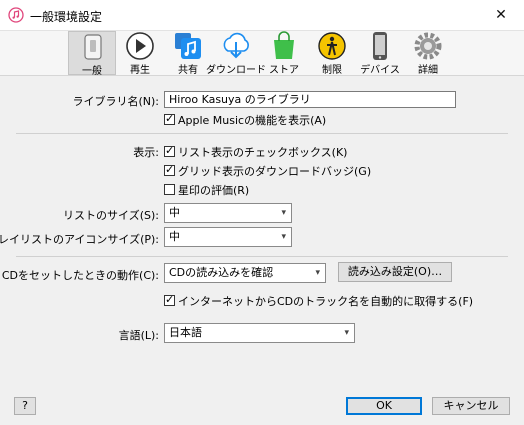 The height and width of the screenshot is (425, 524). Describe the element at coordinates (16, 15) in the screenshot. I see `itunes-app-icon` at that location.